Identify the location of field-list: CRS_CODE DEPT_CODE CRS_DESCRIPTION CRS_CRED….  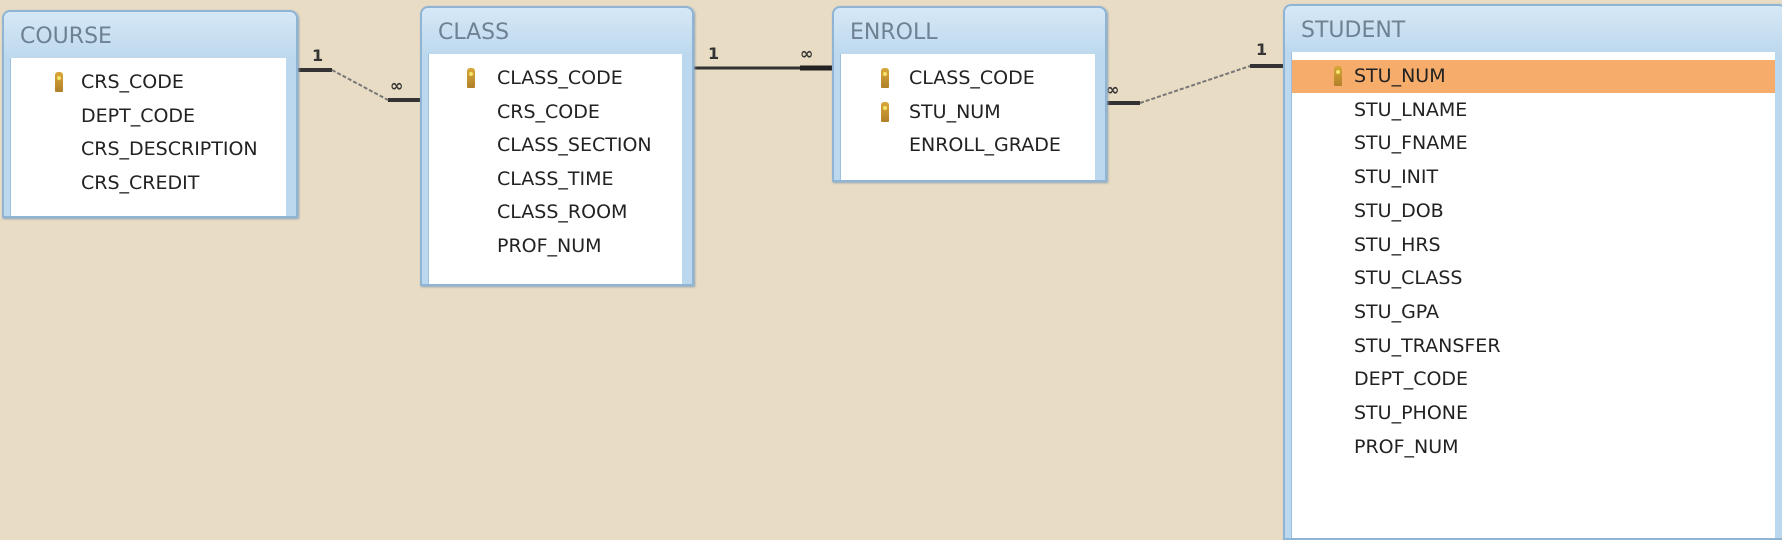
(148, 137).